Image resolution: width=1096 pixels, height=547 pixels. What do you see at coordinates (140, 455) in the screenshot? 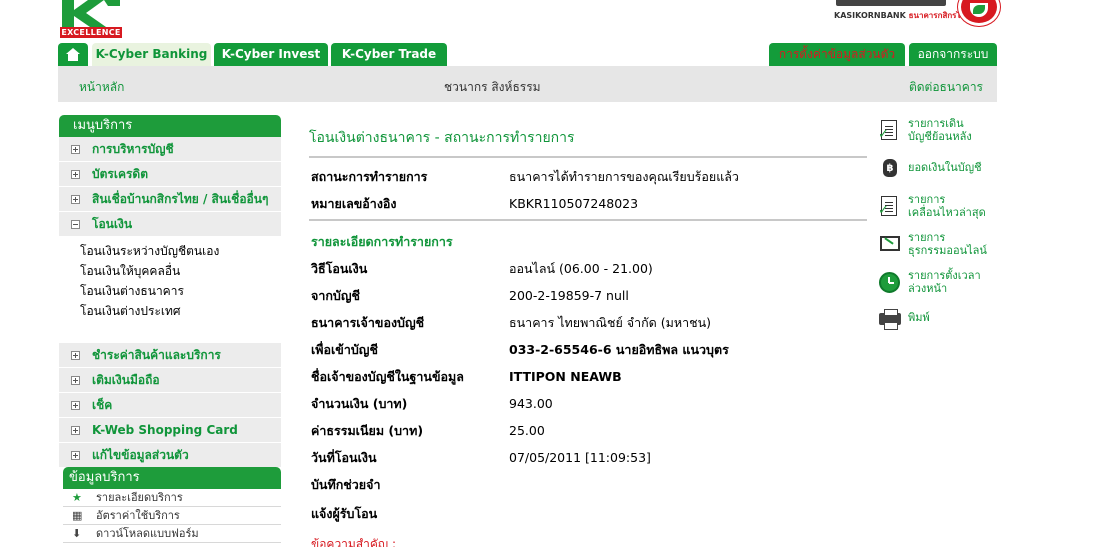
I see `menu-item-label: แก้ไขข้อมูลส่วนตัว` at bounding box center [140, 455].